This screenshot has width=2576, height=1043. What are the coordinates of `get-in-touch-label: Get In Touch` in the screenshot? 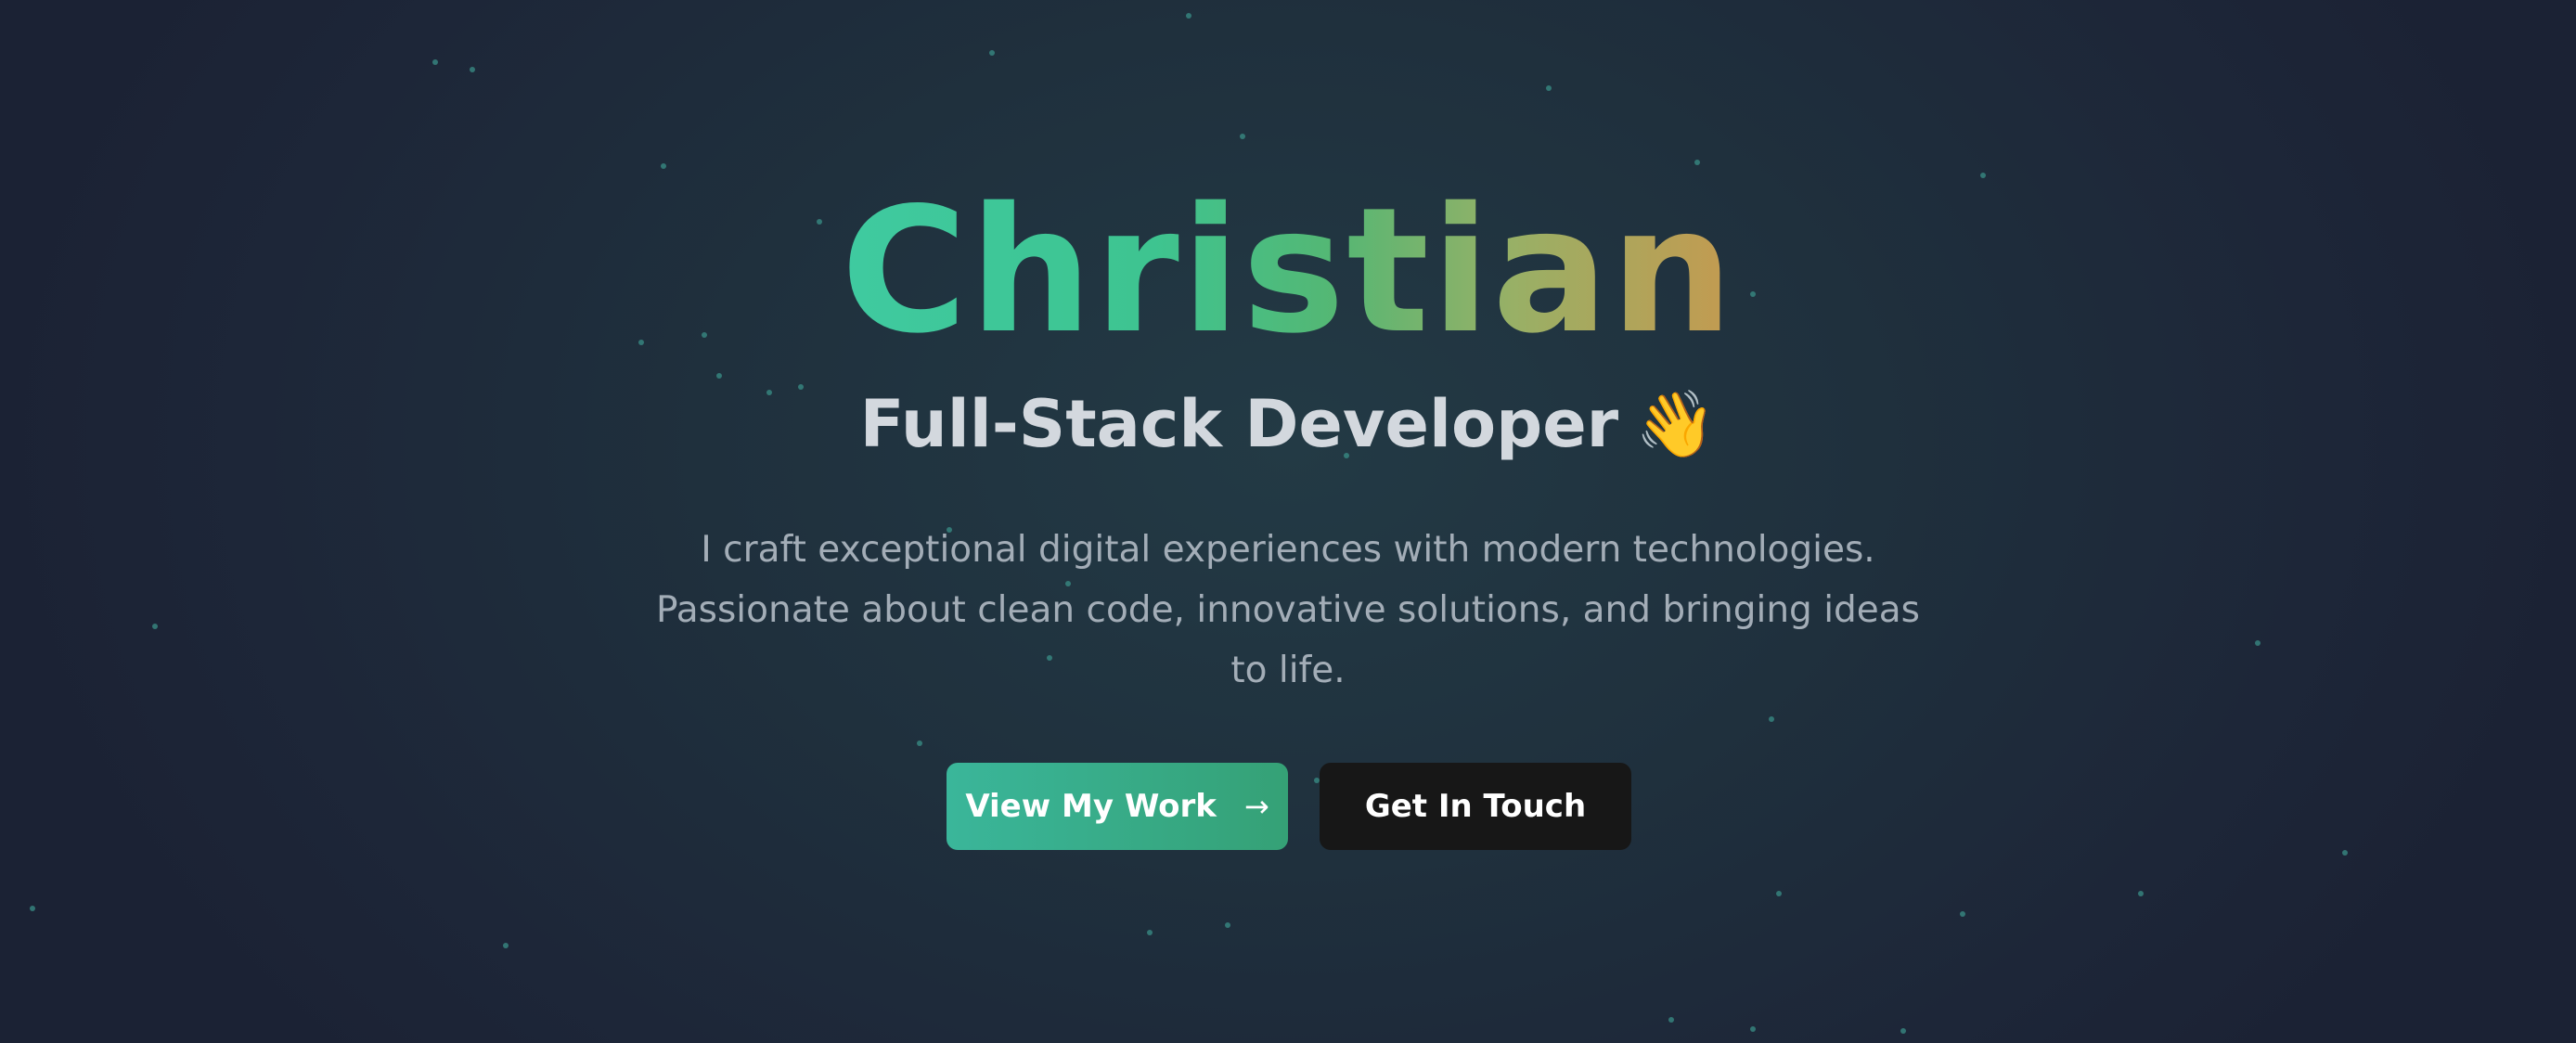 It's located at (1475, 806).